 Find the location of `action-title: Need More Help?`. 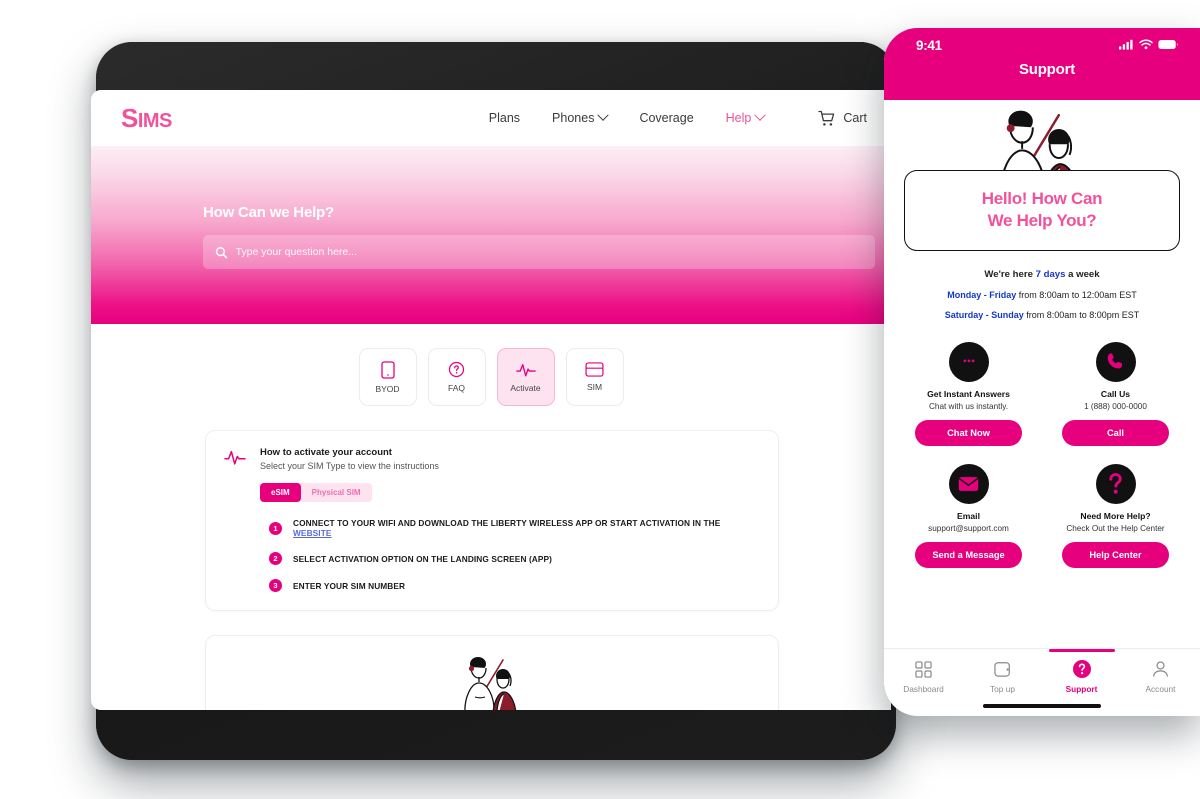

action-title: Need More Help? is located at coordinates (1115, 515).